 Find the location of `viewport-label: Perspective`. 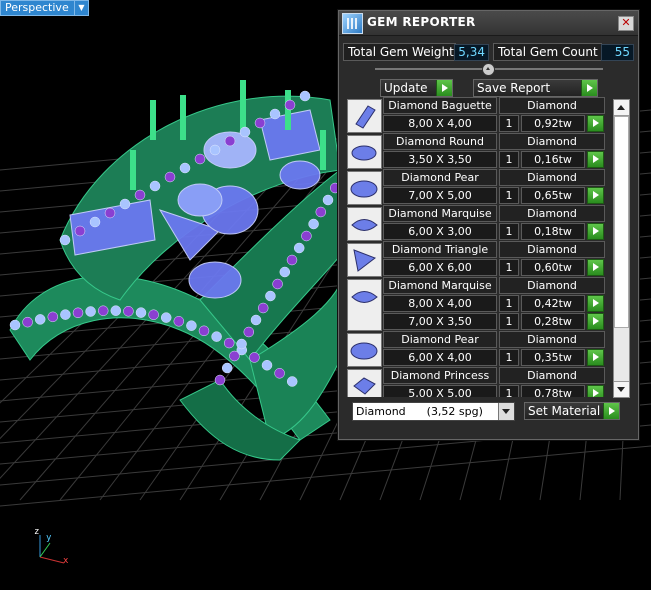

viewport-label: Perspective is located at coordinates (38, 8).